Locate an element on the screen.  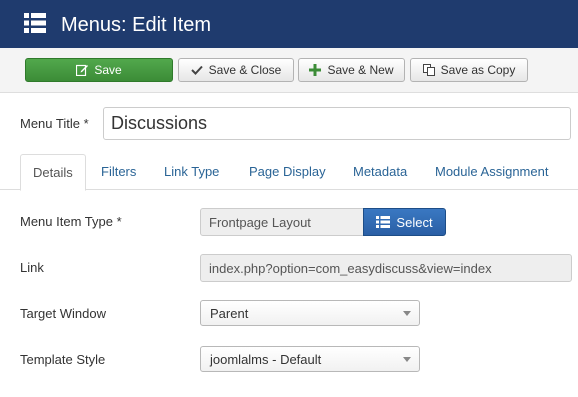
save-close-button: Save & Close is located at coordinates (236, 70).